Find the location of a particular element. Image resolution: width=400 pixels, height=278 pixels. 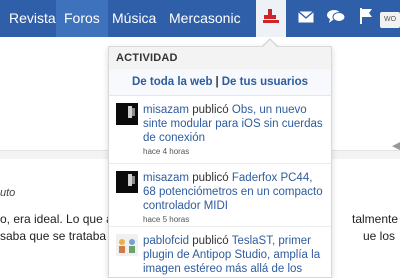

activity-time: hace 5 horas is located at coordinates (166, 219).